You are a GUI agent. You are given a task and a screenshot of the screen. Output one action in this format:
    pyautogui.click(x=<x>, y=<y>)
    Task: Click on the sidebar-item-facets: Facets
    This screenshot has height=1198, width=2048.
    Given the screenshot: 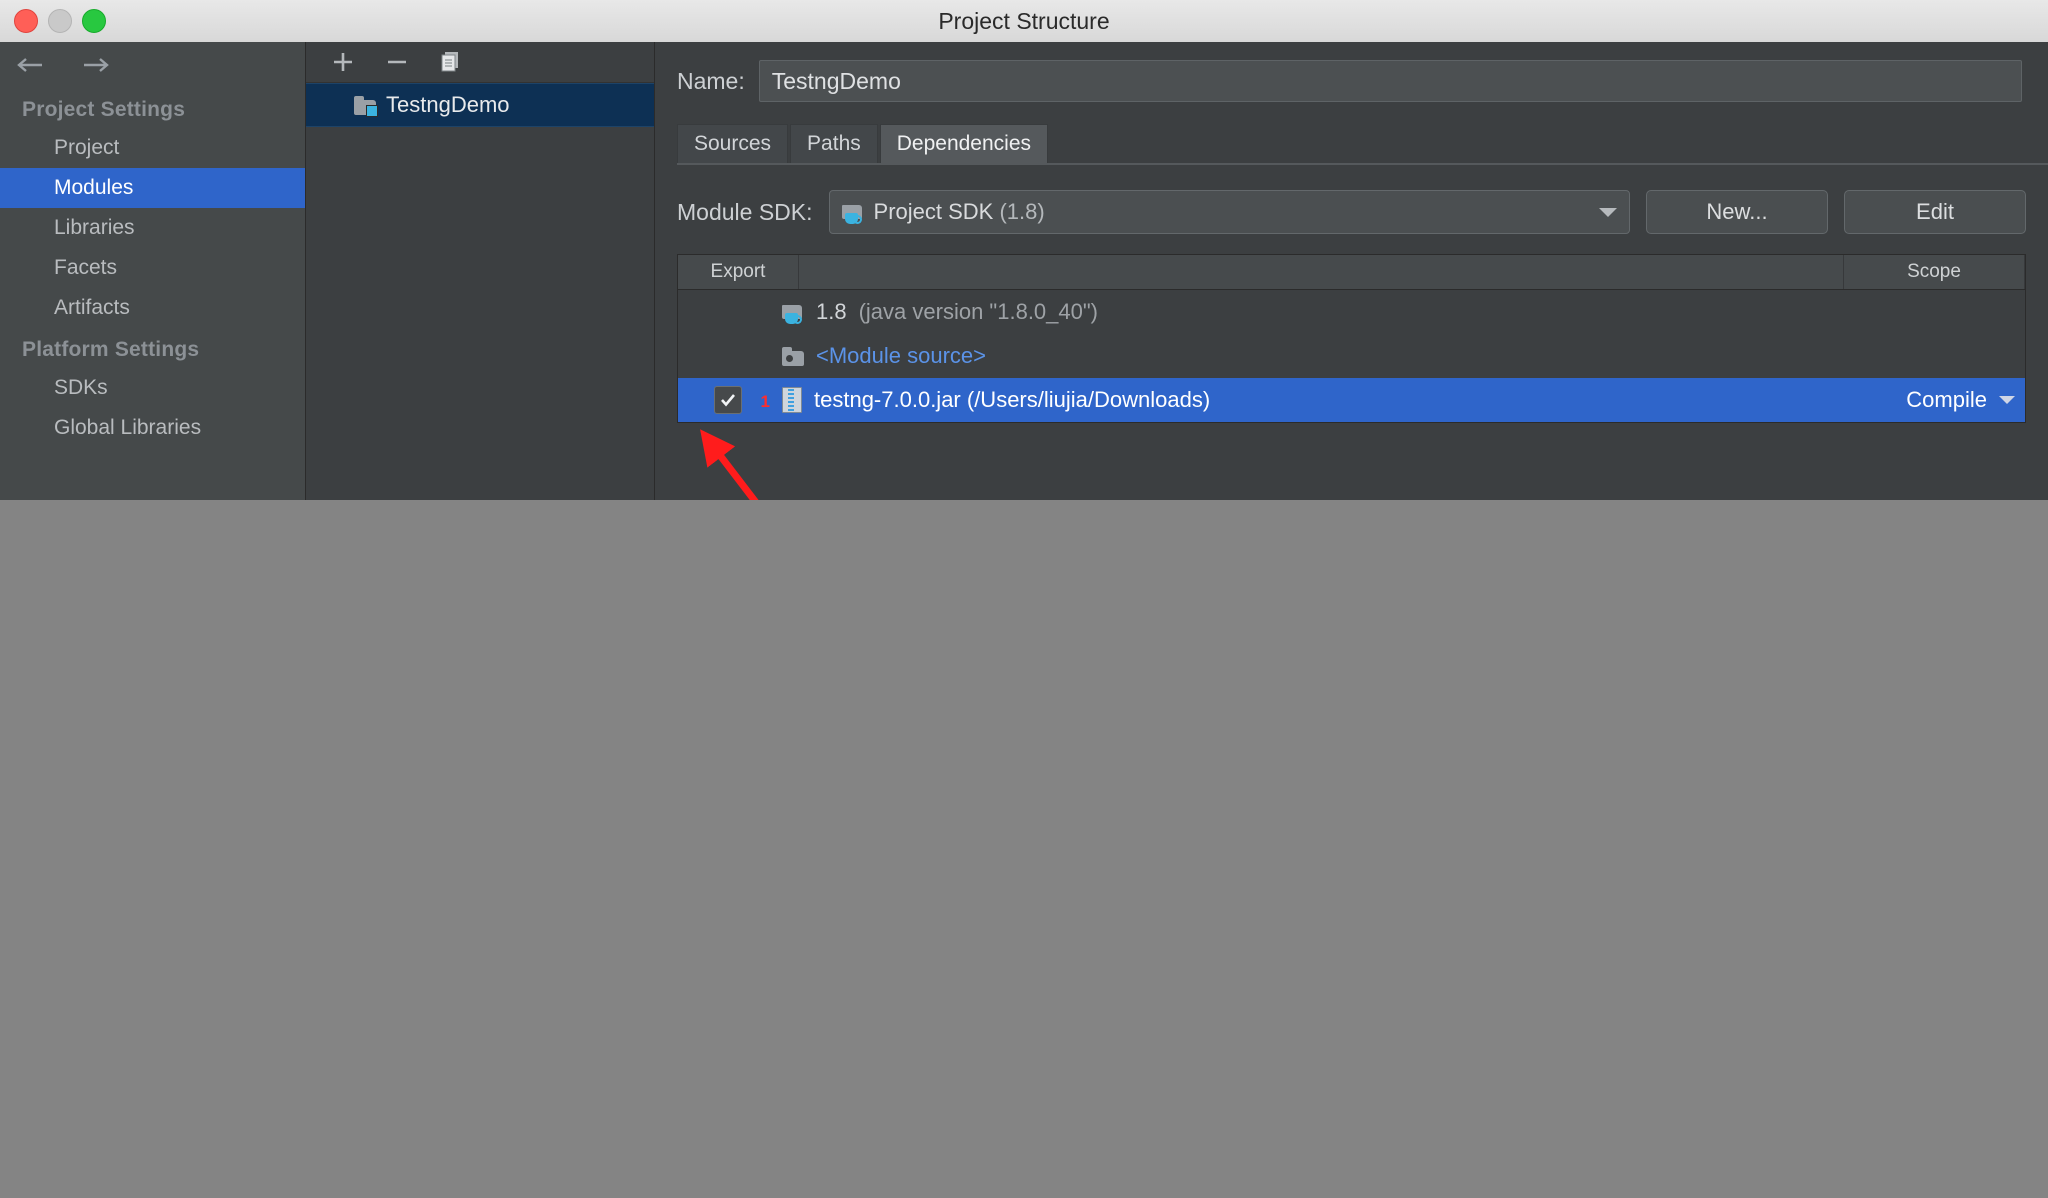 What is the action you would take?
    pyautogui.click(x=152, y=268)
    